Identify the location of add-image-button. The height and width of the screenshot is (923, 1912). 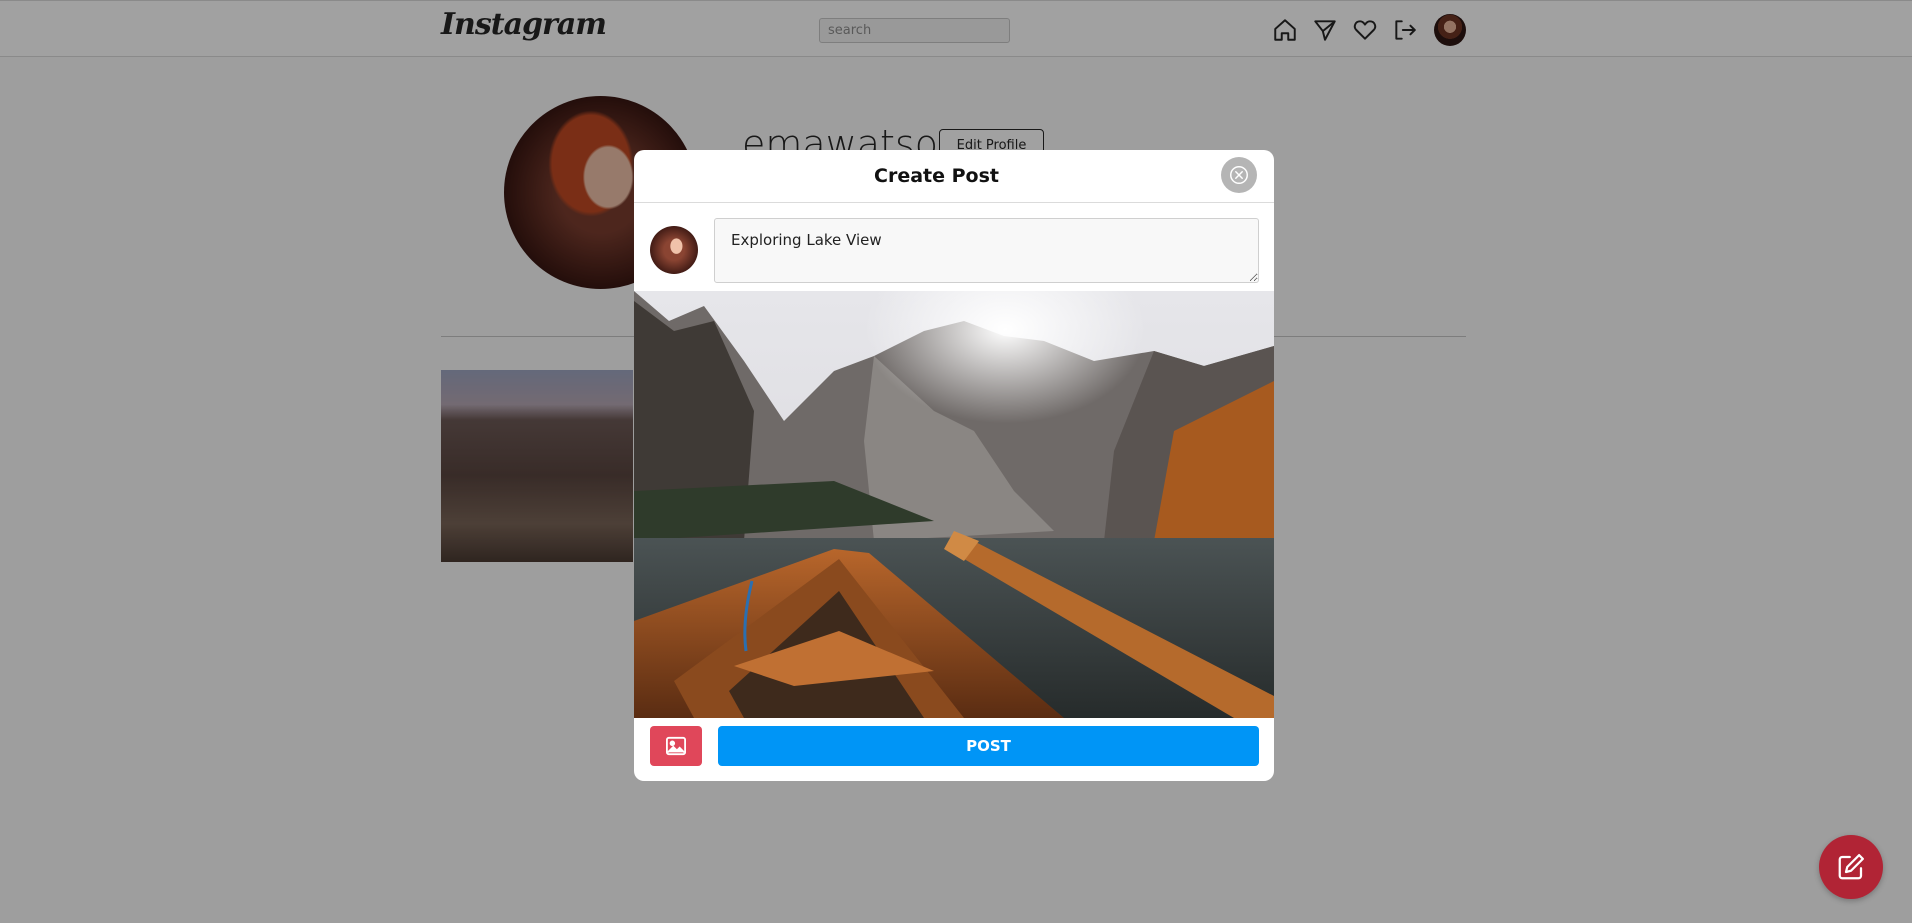
(676, 746).